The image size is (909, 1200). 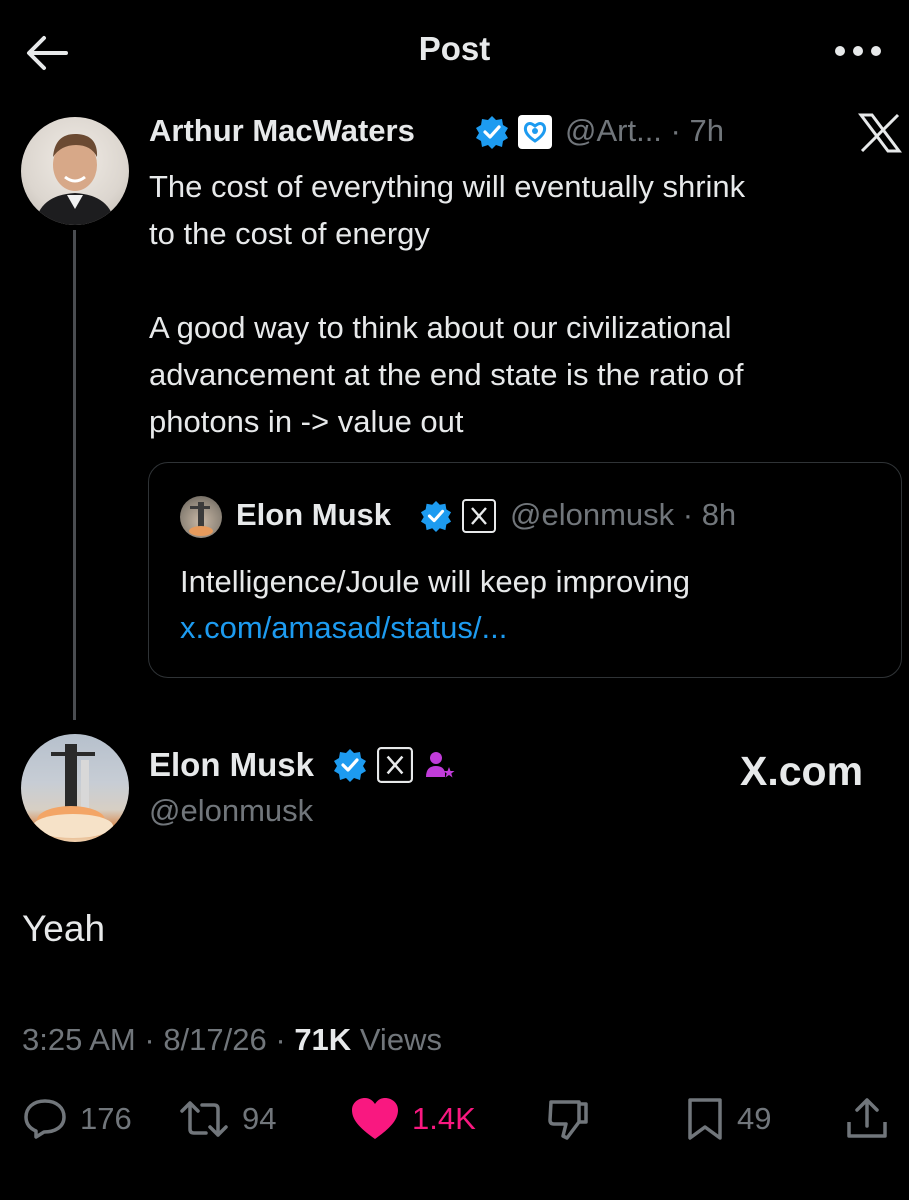 What do you see at coordinates (323, 1039) in the screenshot?
I see `views-count: 71K` at bounding box center [323, 1039].